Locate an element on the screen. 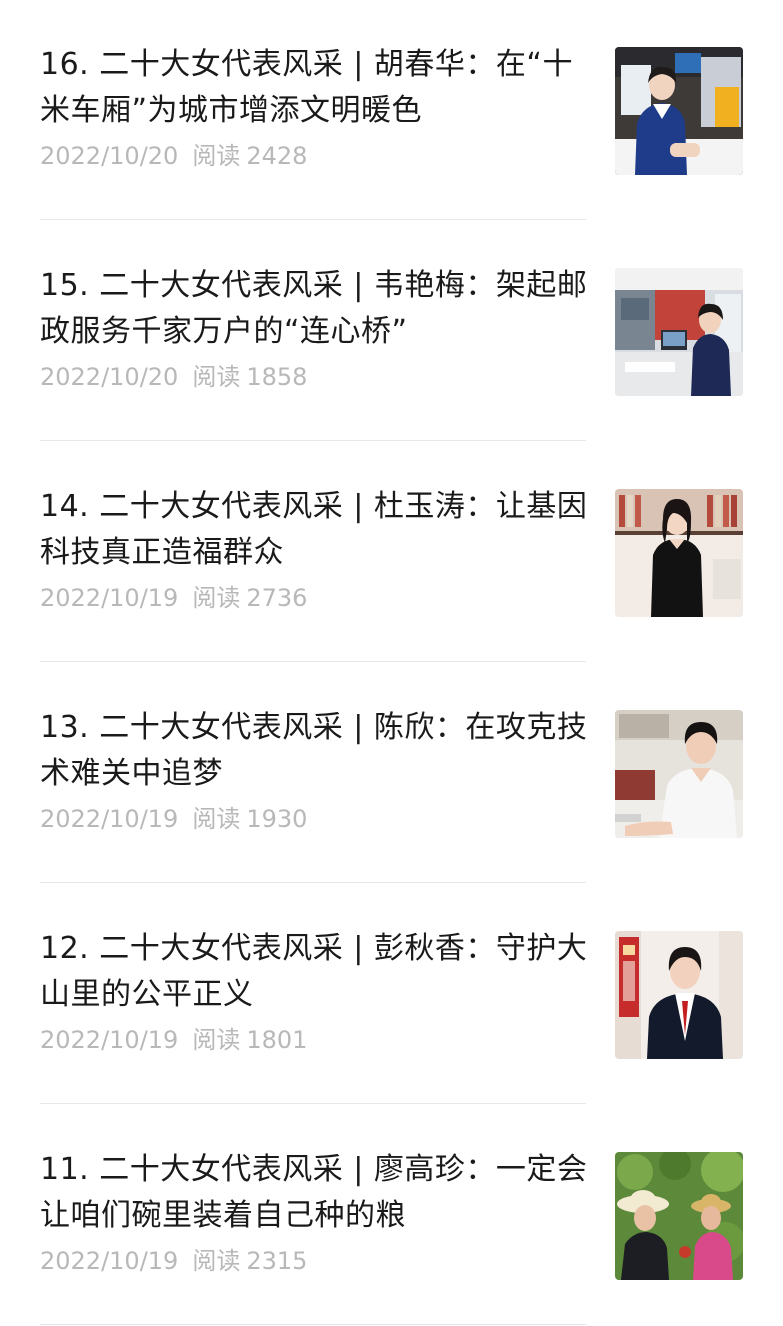  scientist-portrait-photo is located at coordinates (679, 553).